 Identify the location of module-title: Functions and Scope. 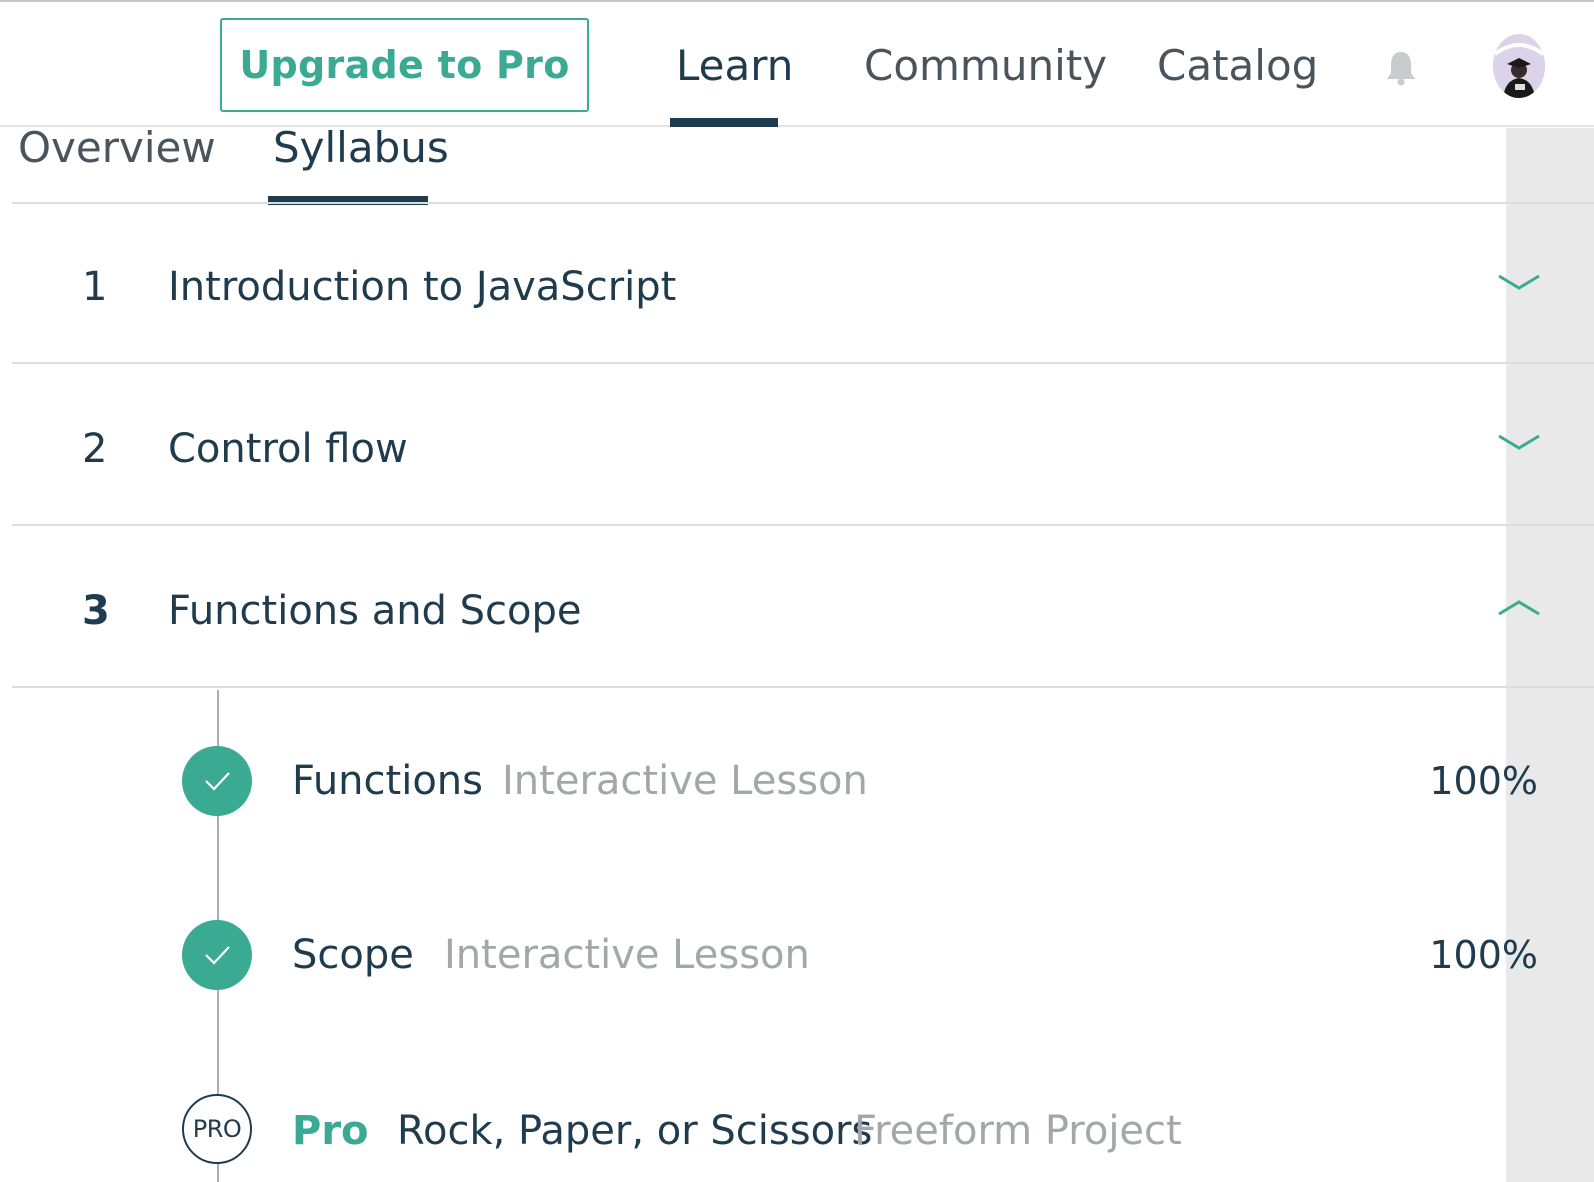
(375, 611).